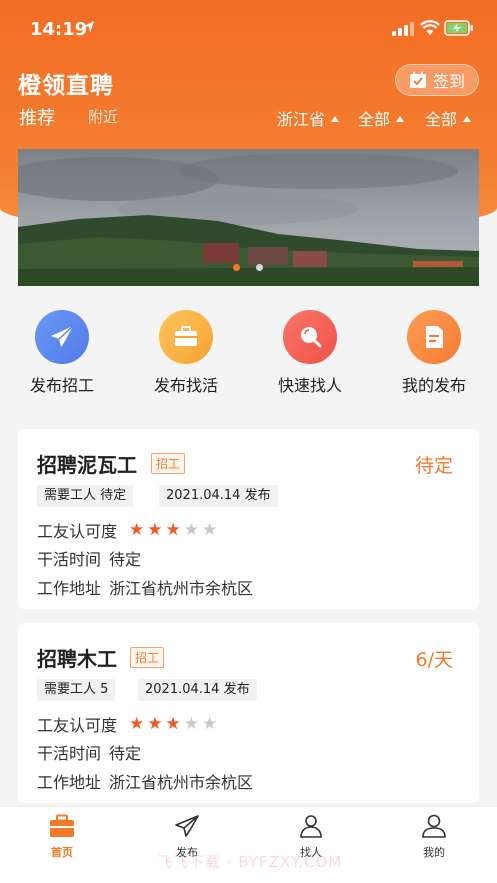 This screenshot has height=883, width=497. I want to click on carousel-dot-active, so click(236, 267).